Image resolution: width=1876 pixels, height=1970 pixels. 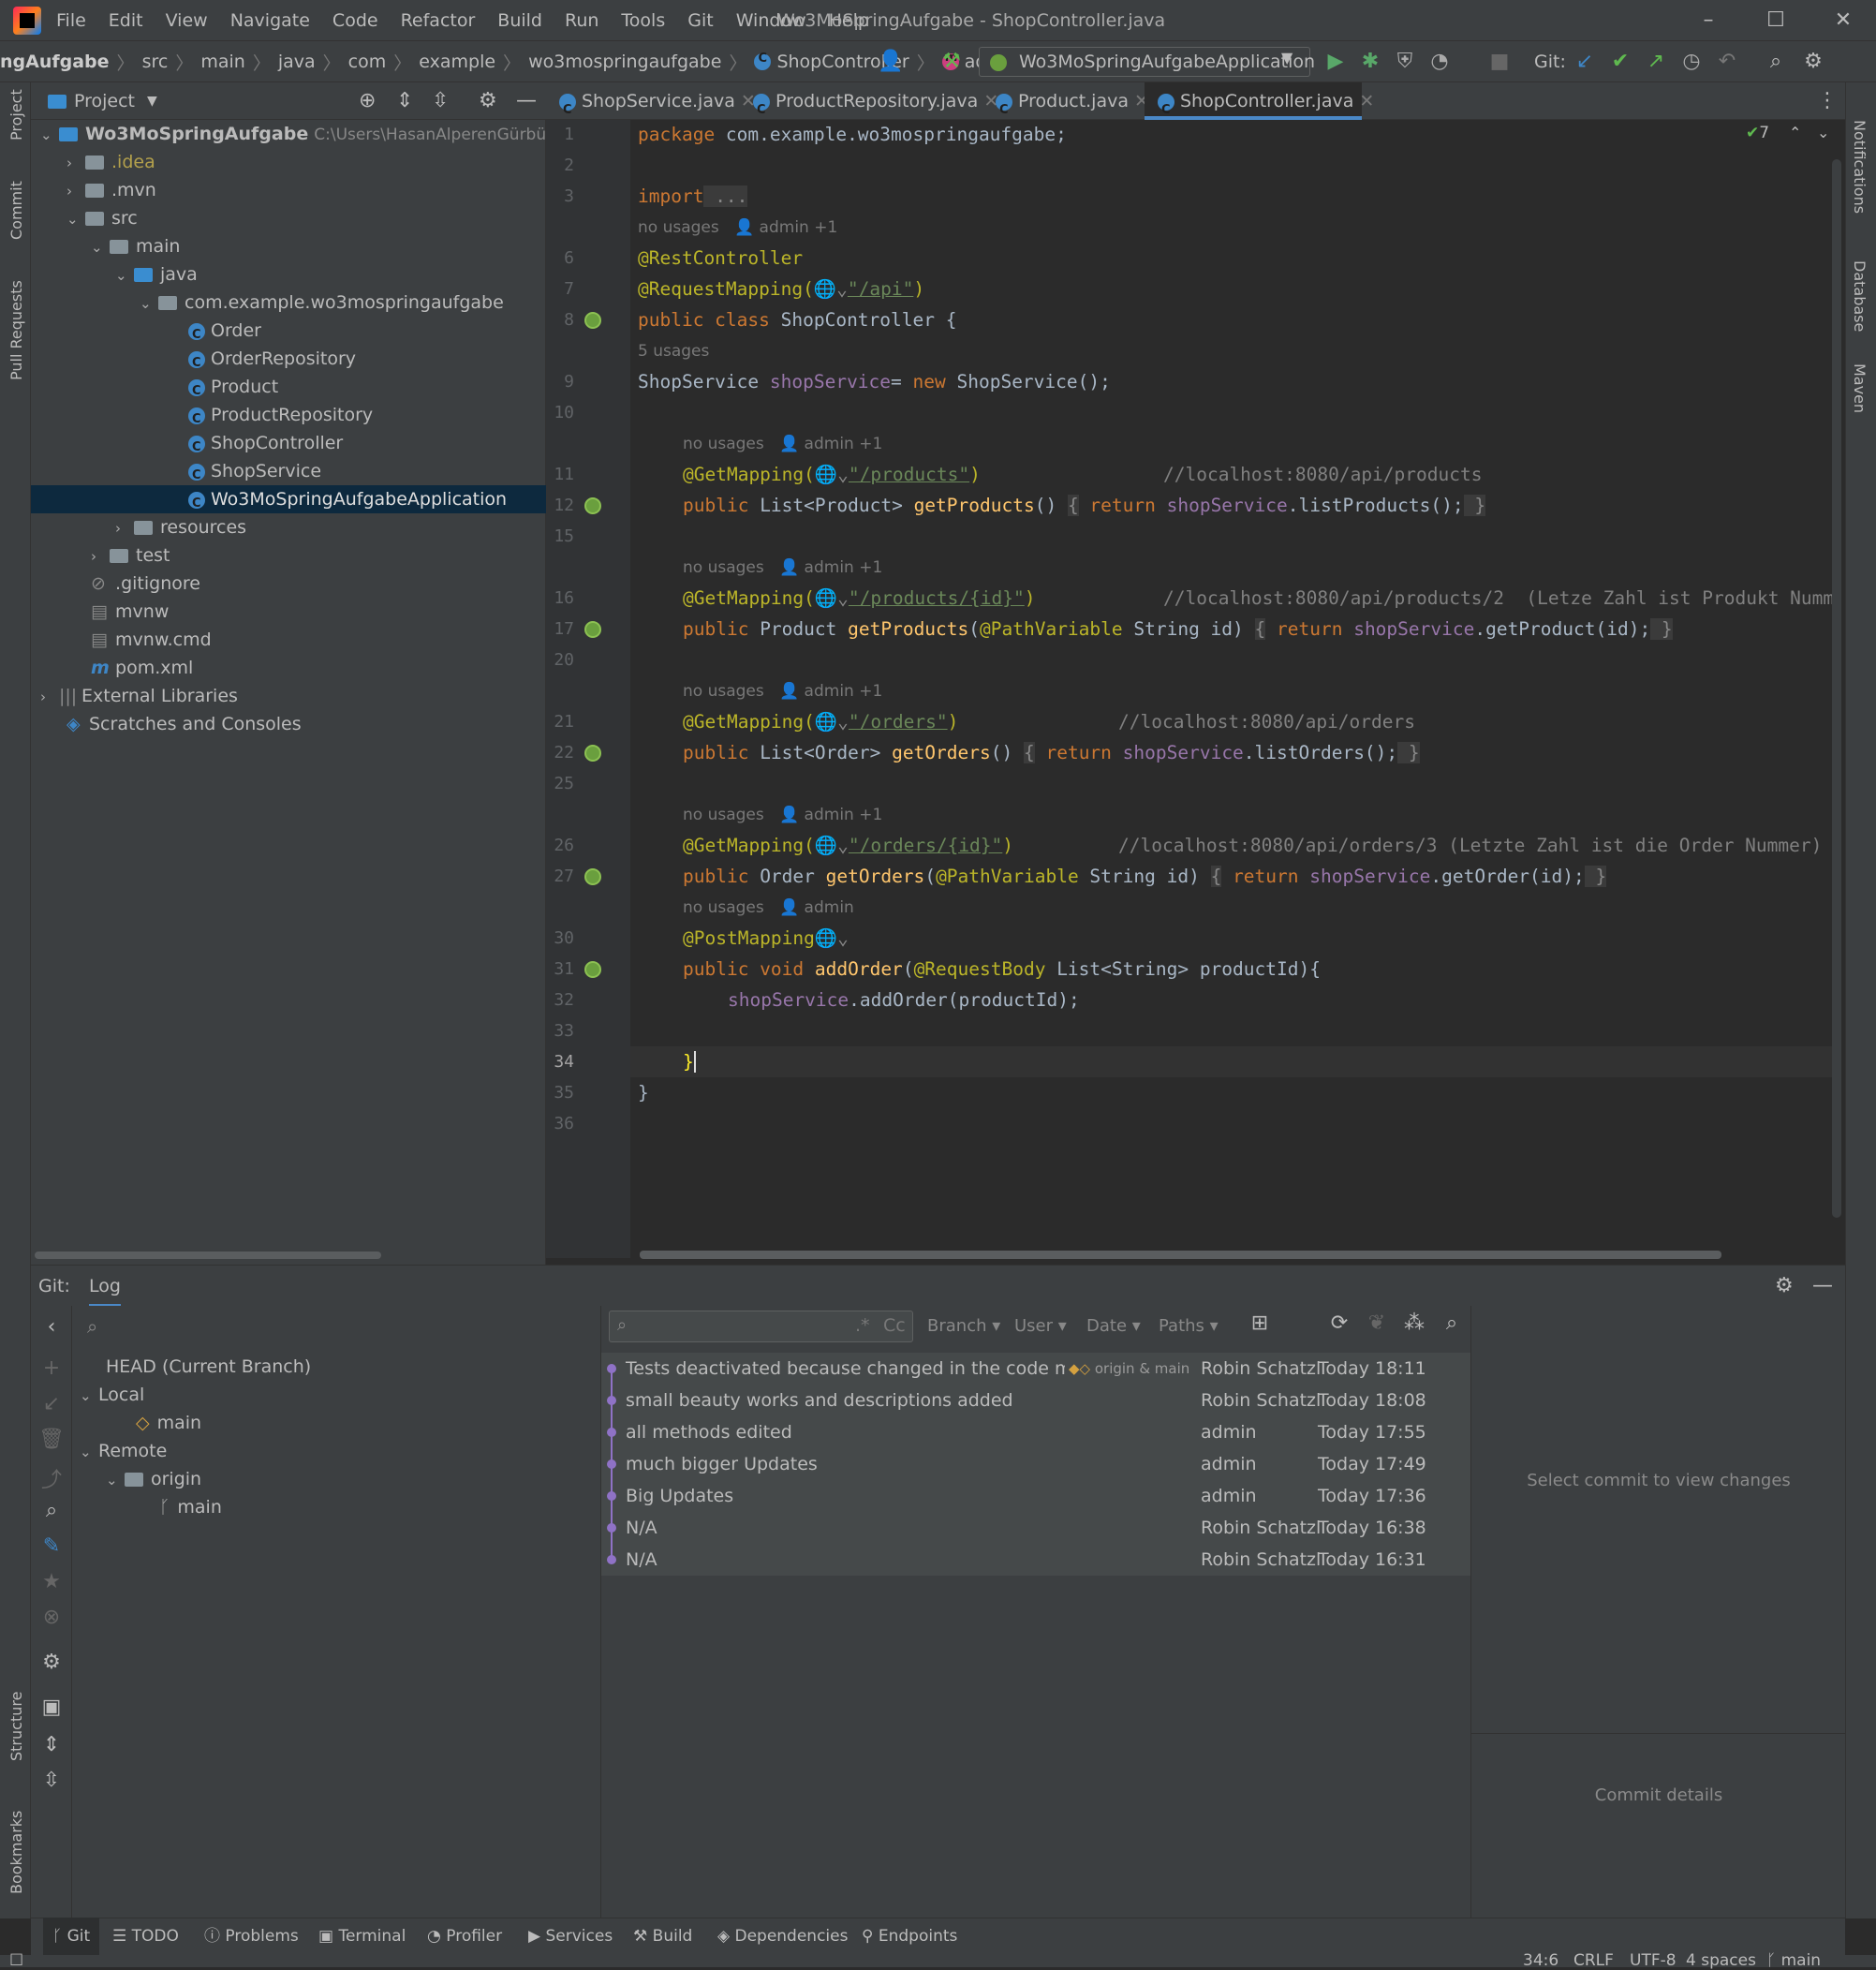 I want to click on filter-paths: Paths ▾, so click(x=1189, y=1326).